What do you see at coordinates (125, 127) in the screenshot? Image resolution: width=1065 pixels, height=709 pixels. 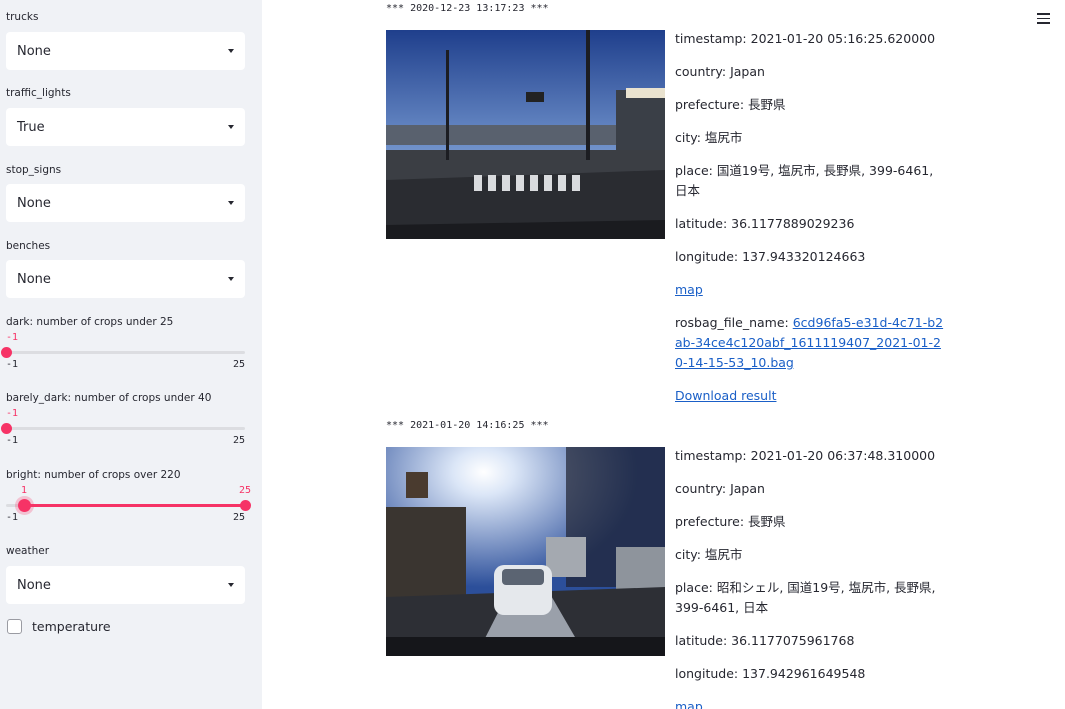 I see `traffic-lights-select: True` at bounding box center [125, 127].